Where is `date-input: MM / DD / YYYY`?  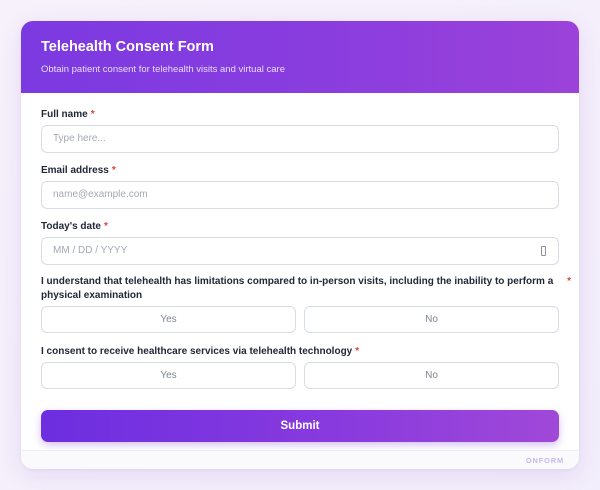
date-input: MM / DD / YYYY is located at coordinates (300, 251).